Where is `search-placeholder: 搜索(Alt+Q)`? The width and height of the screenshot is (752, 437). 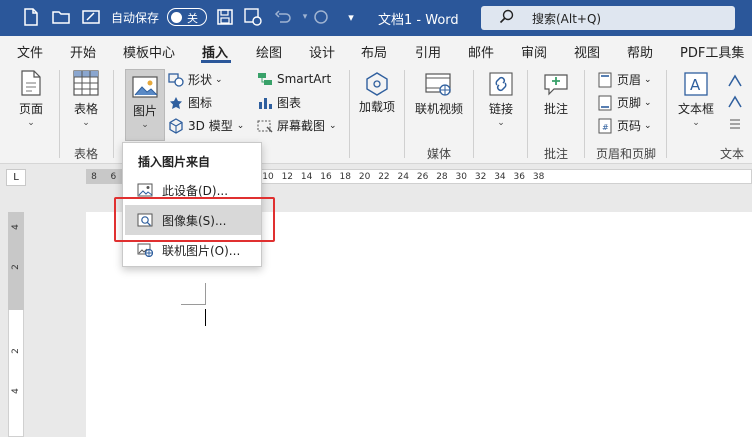 search-placeholder: 搜索(Alt+Q) is located at coordinates (567, 19).